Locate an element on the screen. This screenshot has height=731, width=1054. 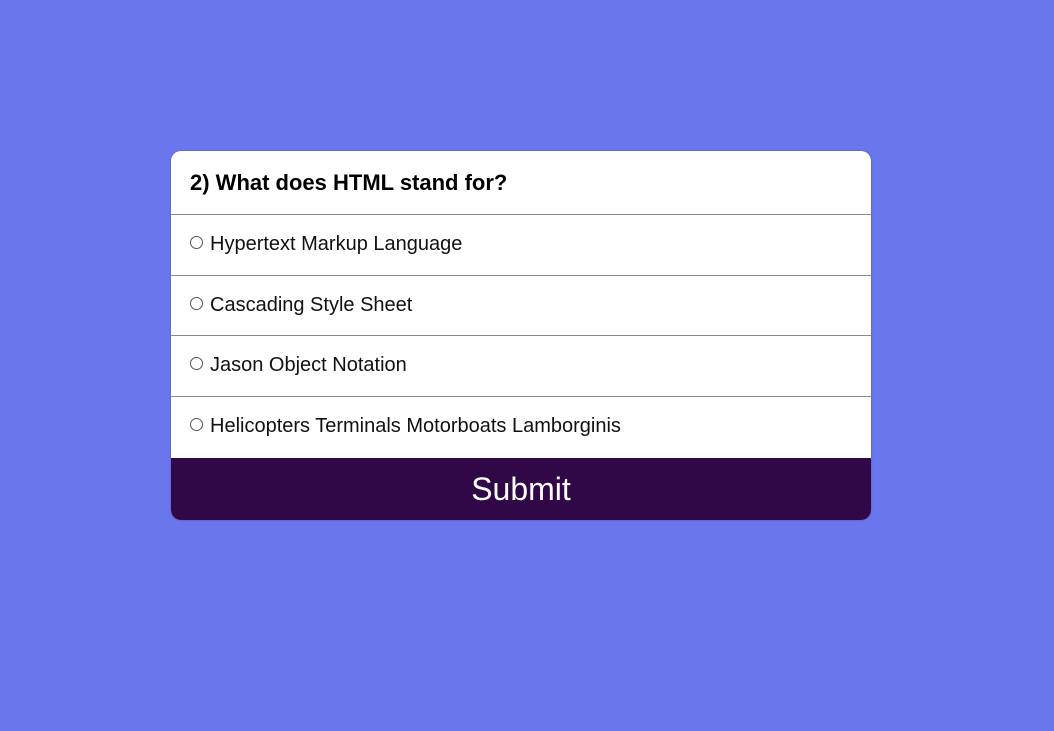
answer-option-1: Hypertext Markup Language is located at coordinates (521, 245).